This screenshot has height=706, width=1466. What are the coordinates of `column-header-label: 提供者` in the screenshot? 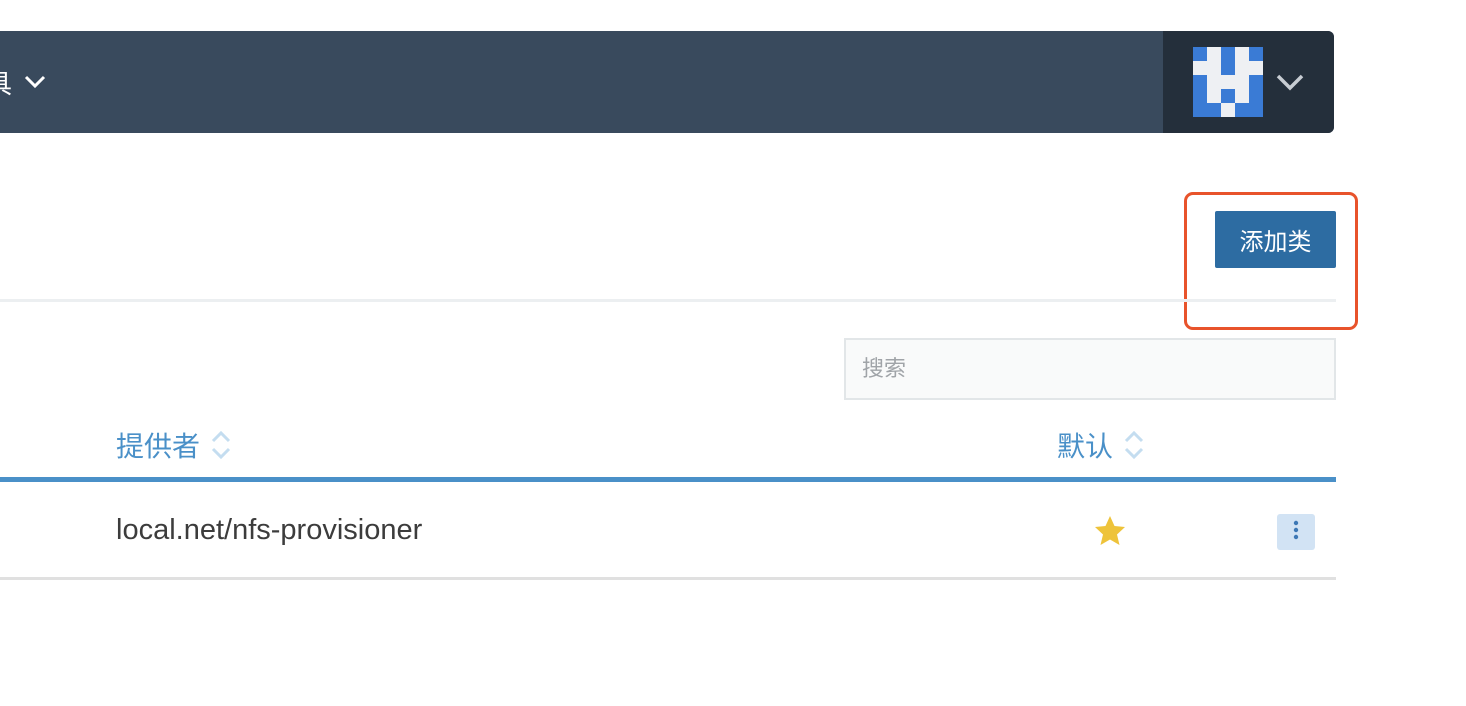 It's located at (158, 446).